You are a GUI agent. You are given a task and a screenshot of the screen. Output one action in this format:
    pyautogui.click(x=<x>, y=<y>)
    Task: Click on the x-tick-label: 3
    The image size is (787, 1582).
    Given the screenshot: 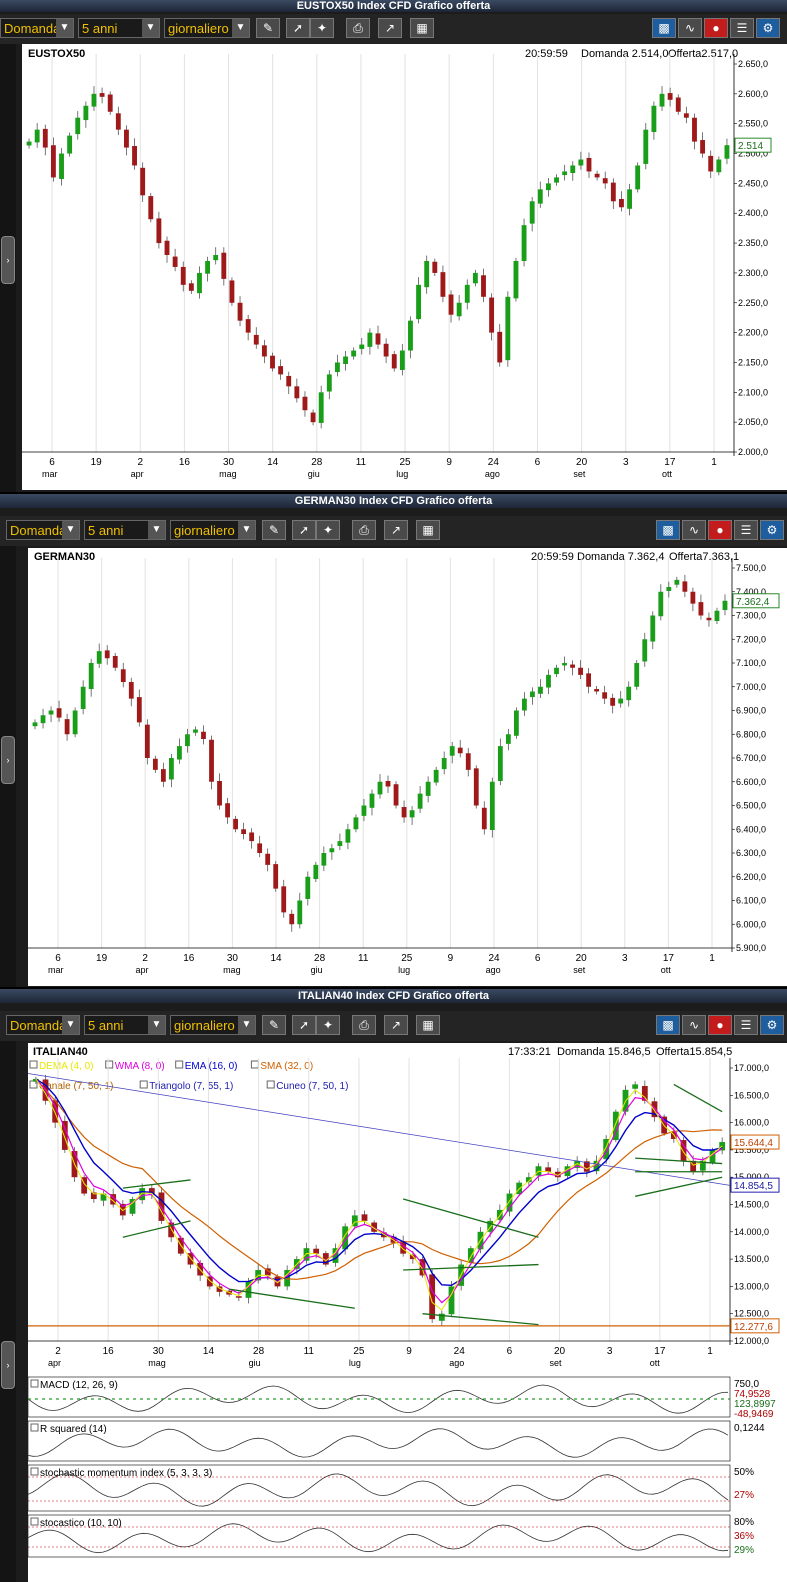 What is the action you would take?
    pyautogui.click(x=625, y=958)
    